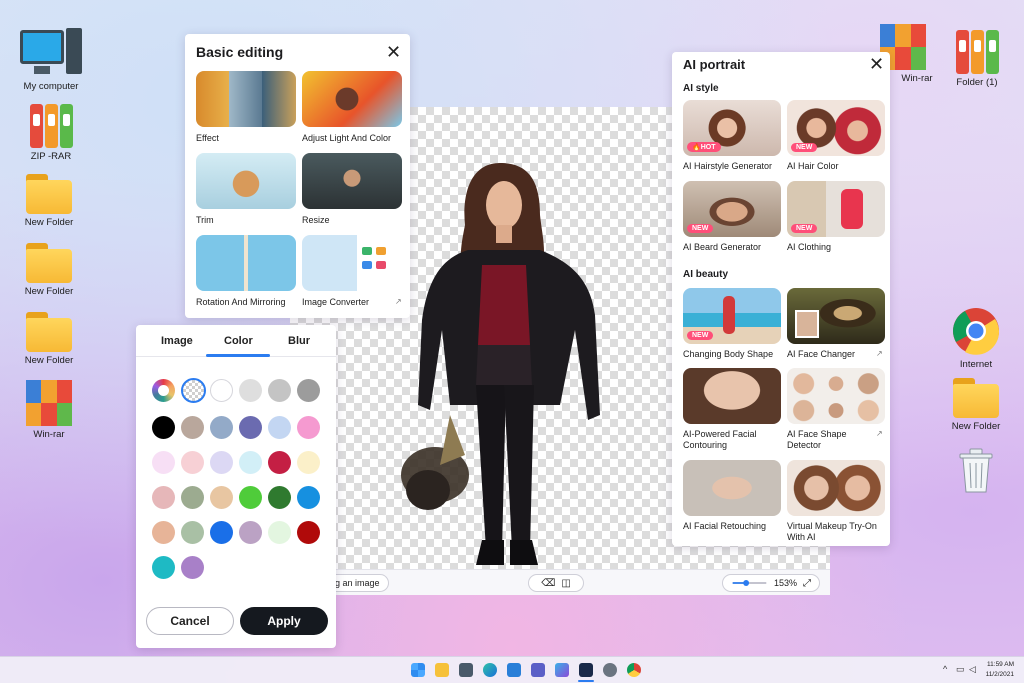 This screenshot has height=683, width=1024. Describe the element at coordinates (442, 670) in the screenshot. I see `file-explorer-icon` at that location.